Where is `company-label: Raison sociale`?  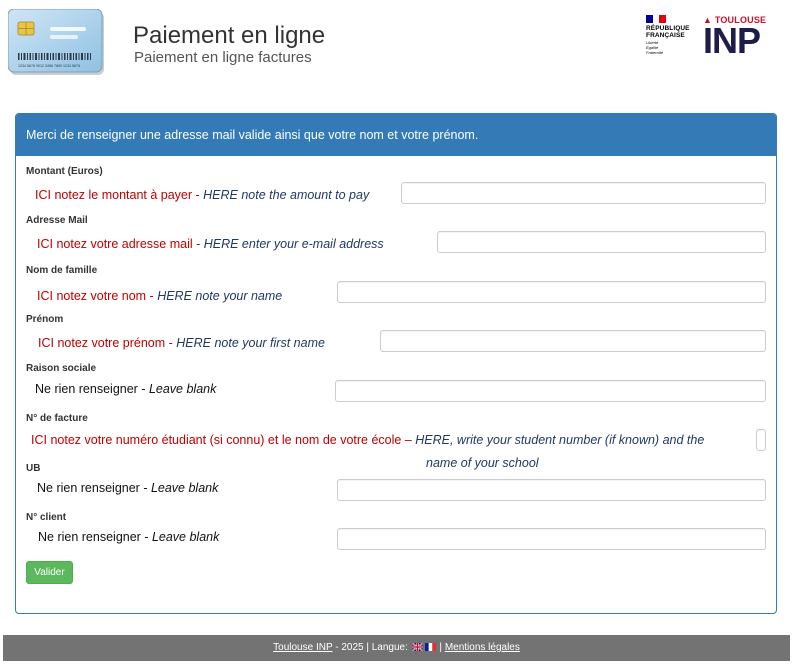
company-label: Raison sociale is located at coordinates (61, 368).